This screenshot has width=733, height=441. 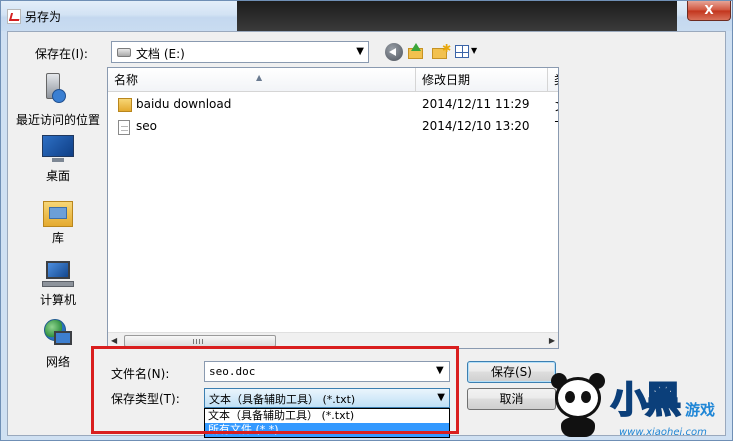 I want to click on pdf-app-icon, so click(x=14, y=16).